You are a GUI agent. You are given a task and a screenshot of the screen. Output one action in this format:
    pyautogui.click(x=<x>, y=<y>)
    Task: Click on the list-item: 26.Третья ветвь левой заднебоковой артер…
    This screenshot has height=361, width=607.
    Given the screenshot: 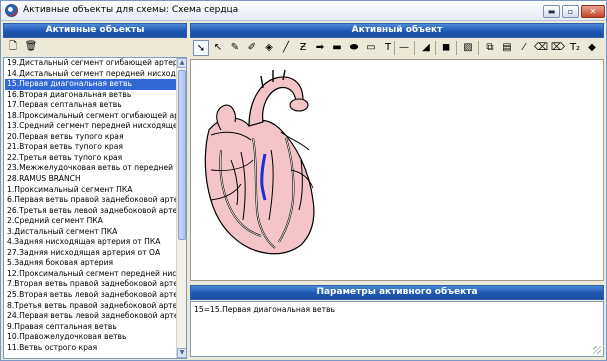 What is the action you would take?
    pyautogui.click(x=91, y=211)
    